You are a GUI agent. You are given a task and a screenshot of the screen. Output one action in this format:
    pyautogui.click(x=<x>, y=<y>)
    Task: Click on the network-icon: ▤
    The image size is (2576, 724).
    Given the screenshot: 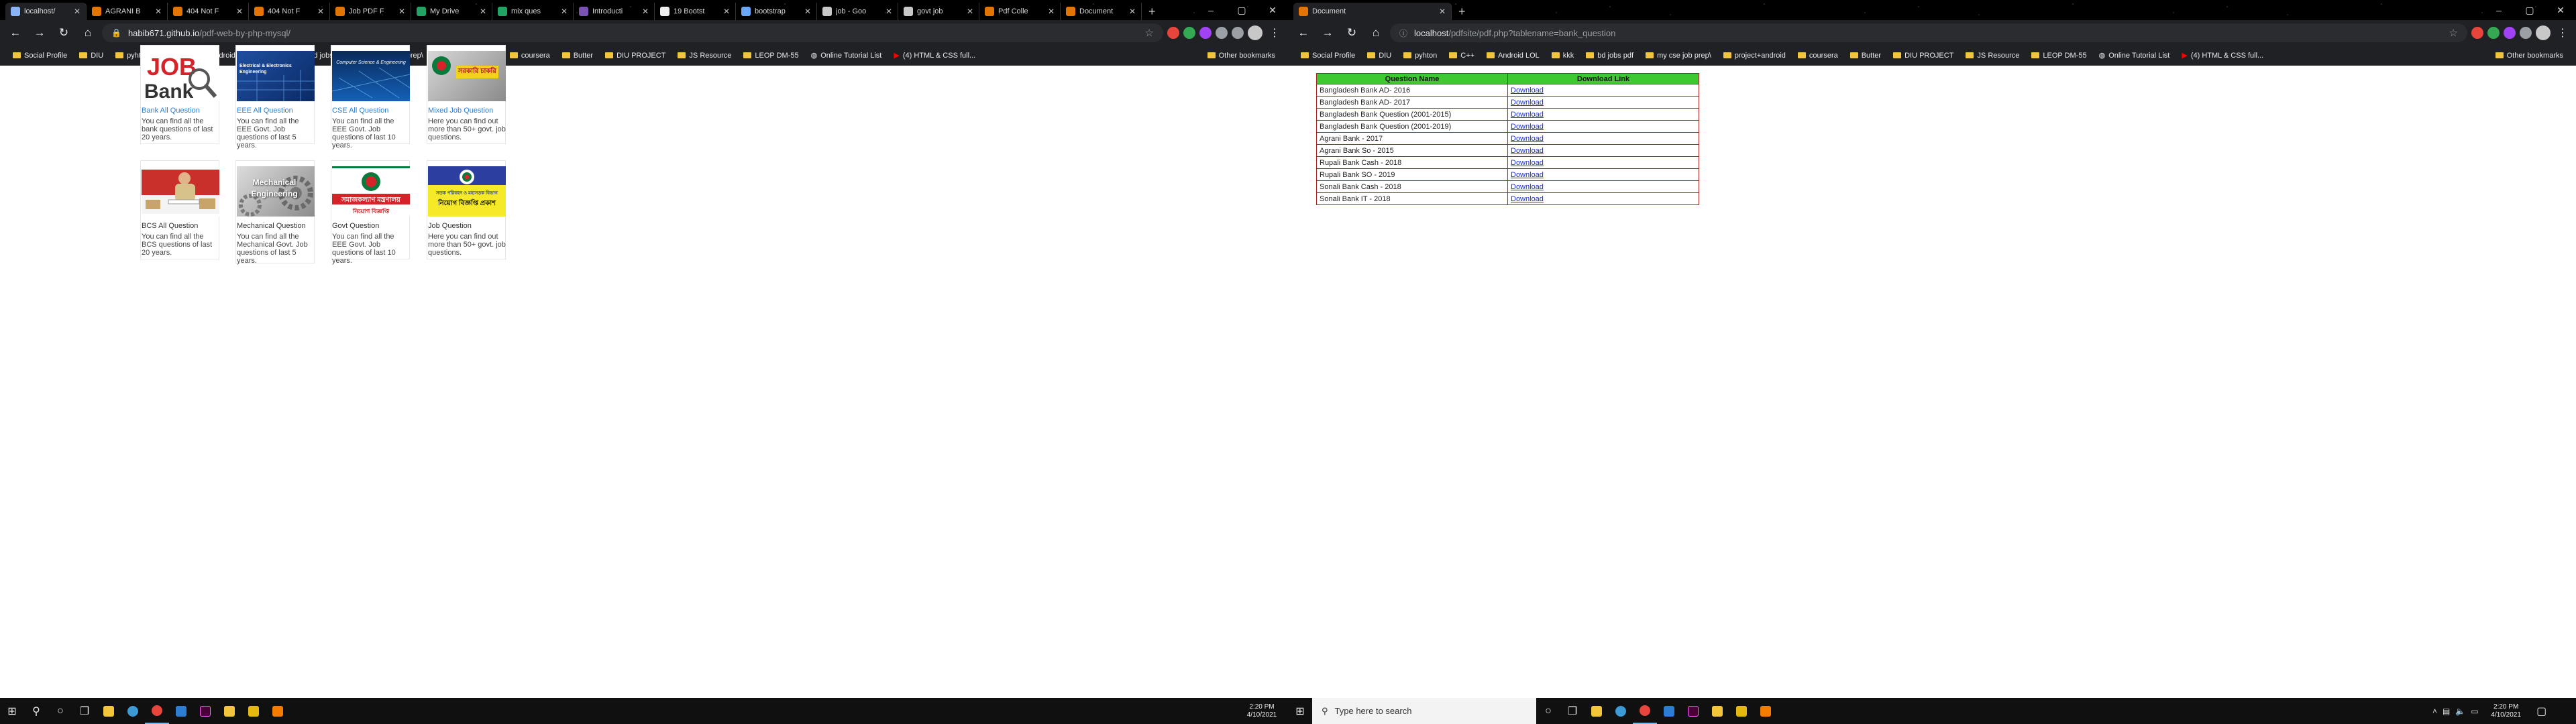 What is the action you would take?
    pyautogui.click(x=2446, y=711)
    